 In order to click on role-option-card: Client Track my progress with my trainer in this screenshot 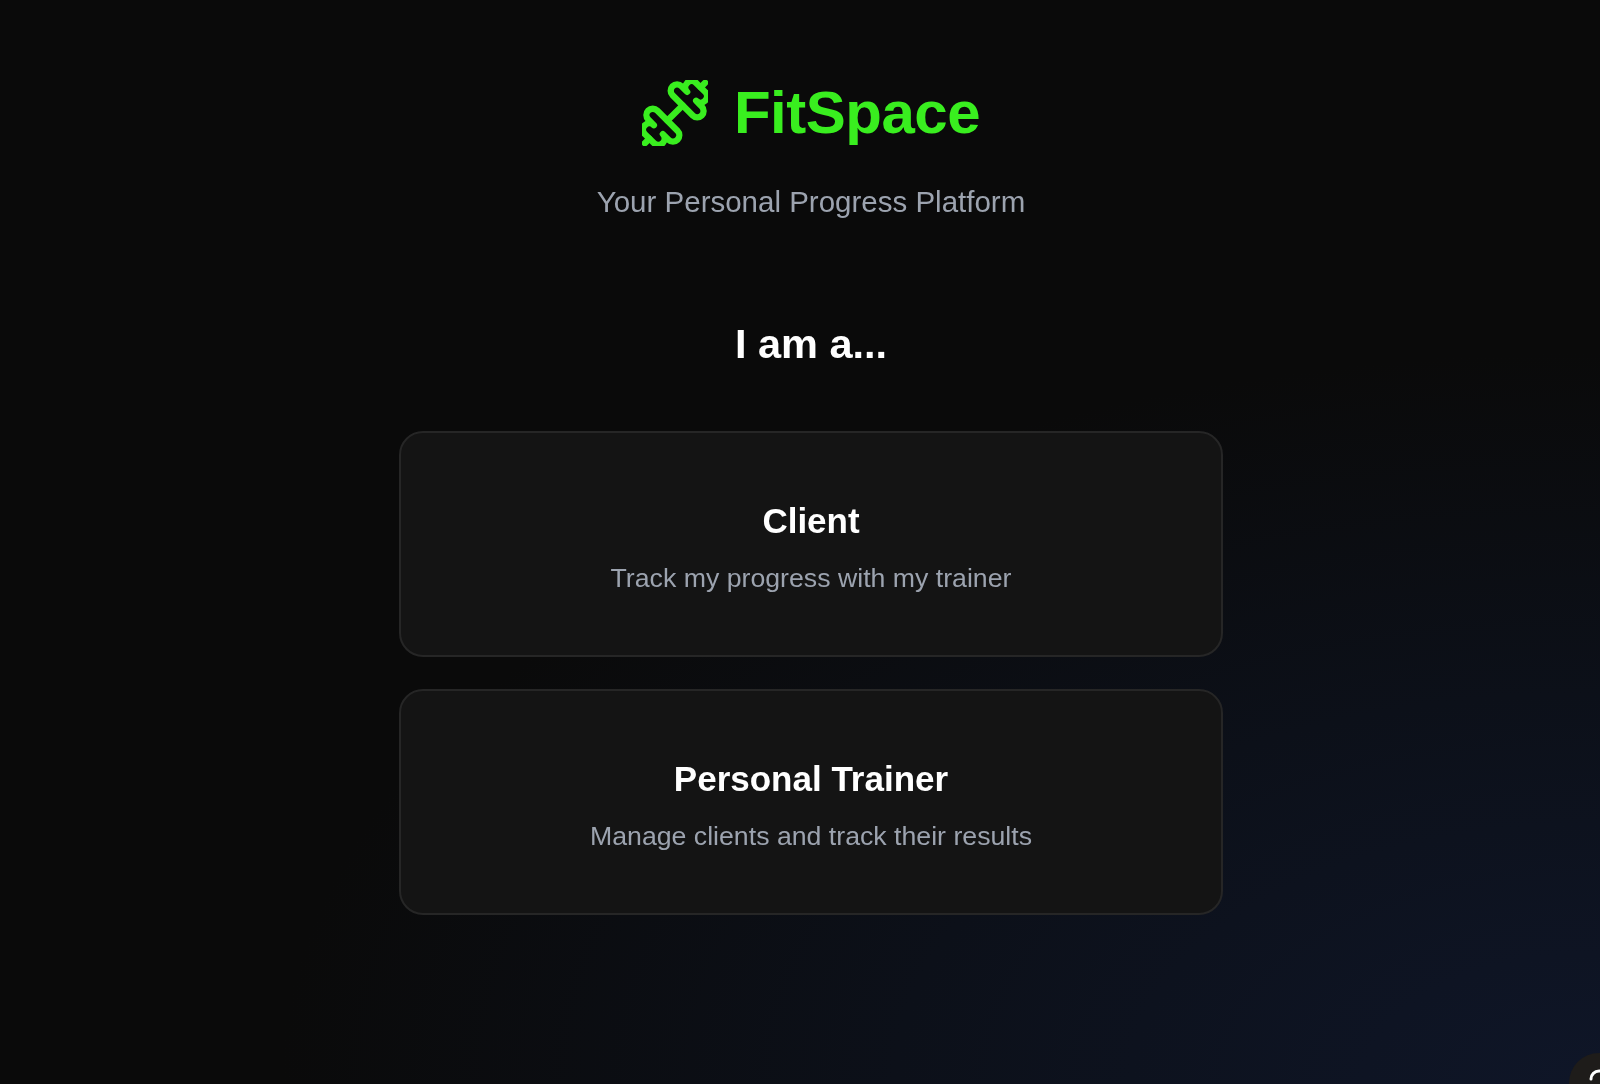, I will do `click(811, 544)`.